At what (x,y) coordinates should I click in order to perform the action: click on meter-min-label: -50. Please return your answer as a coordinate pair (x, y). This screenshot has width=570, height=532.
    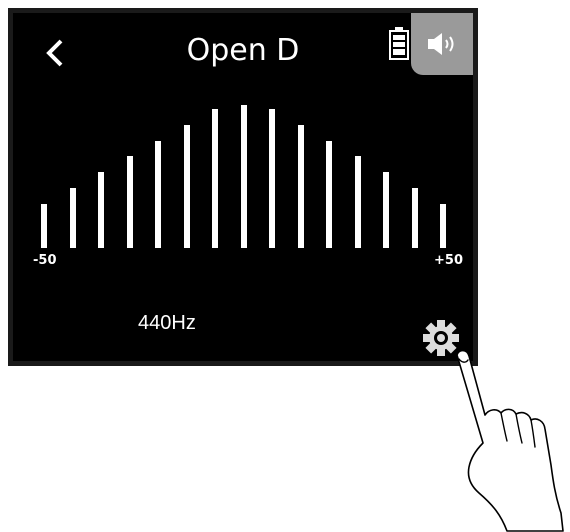
    Looking at the image, I should click on (45, 260).